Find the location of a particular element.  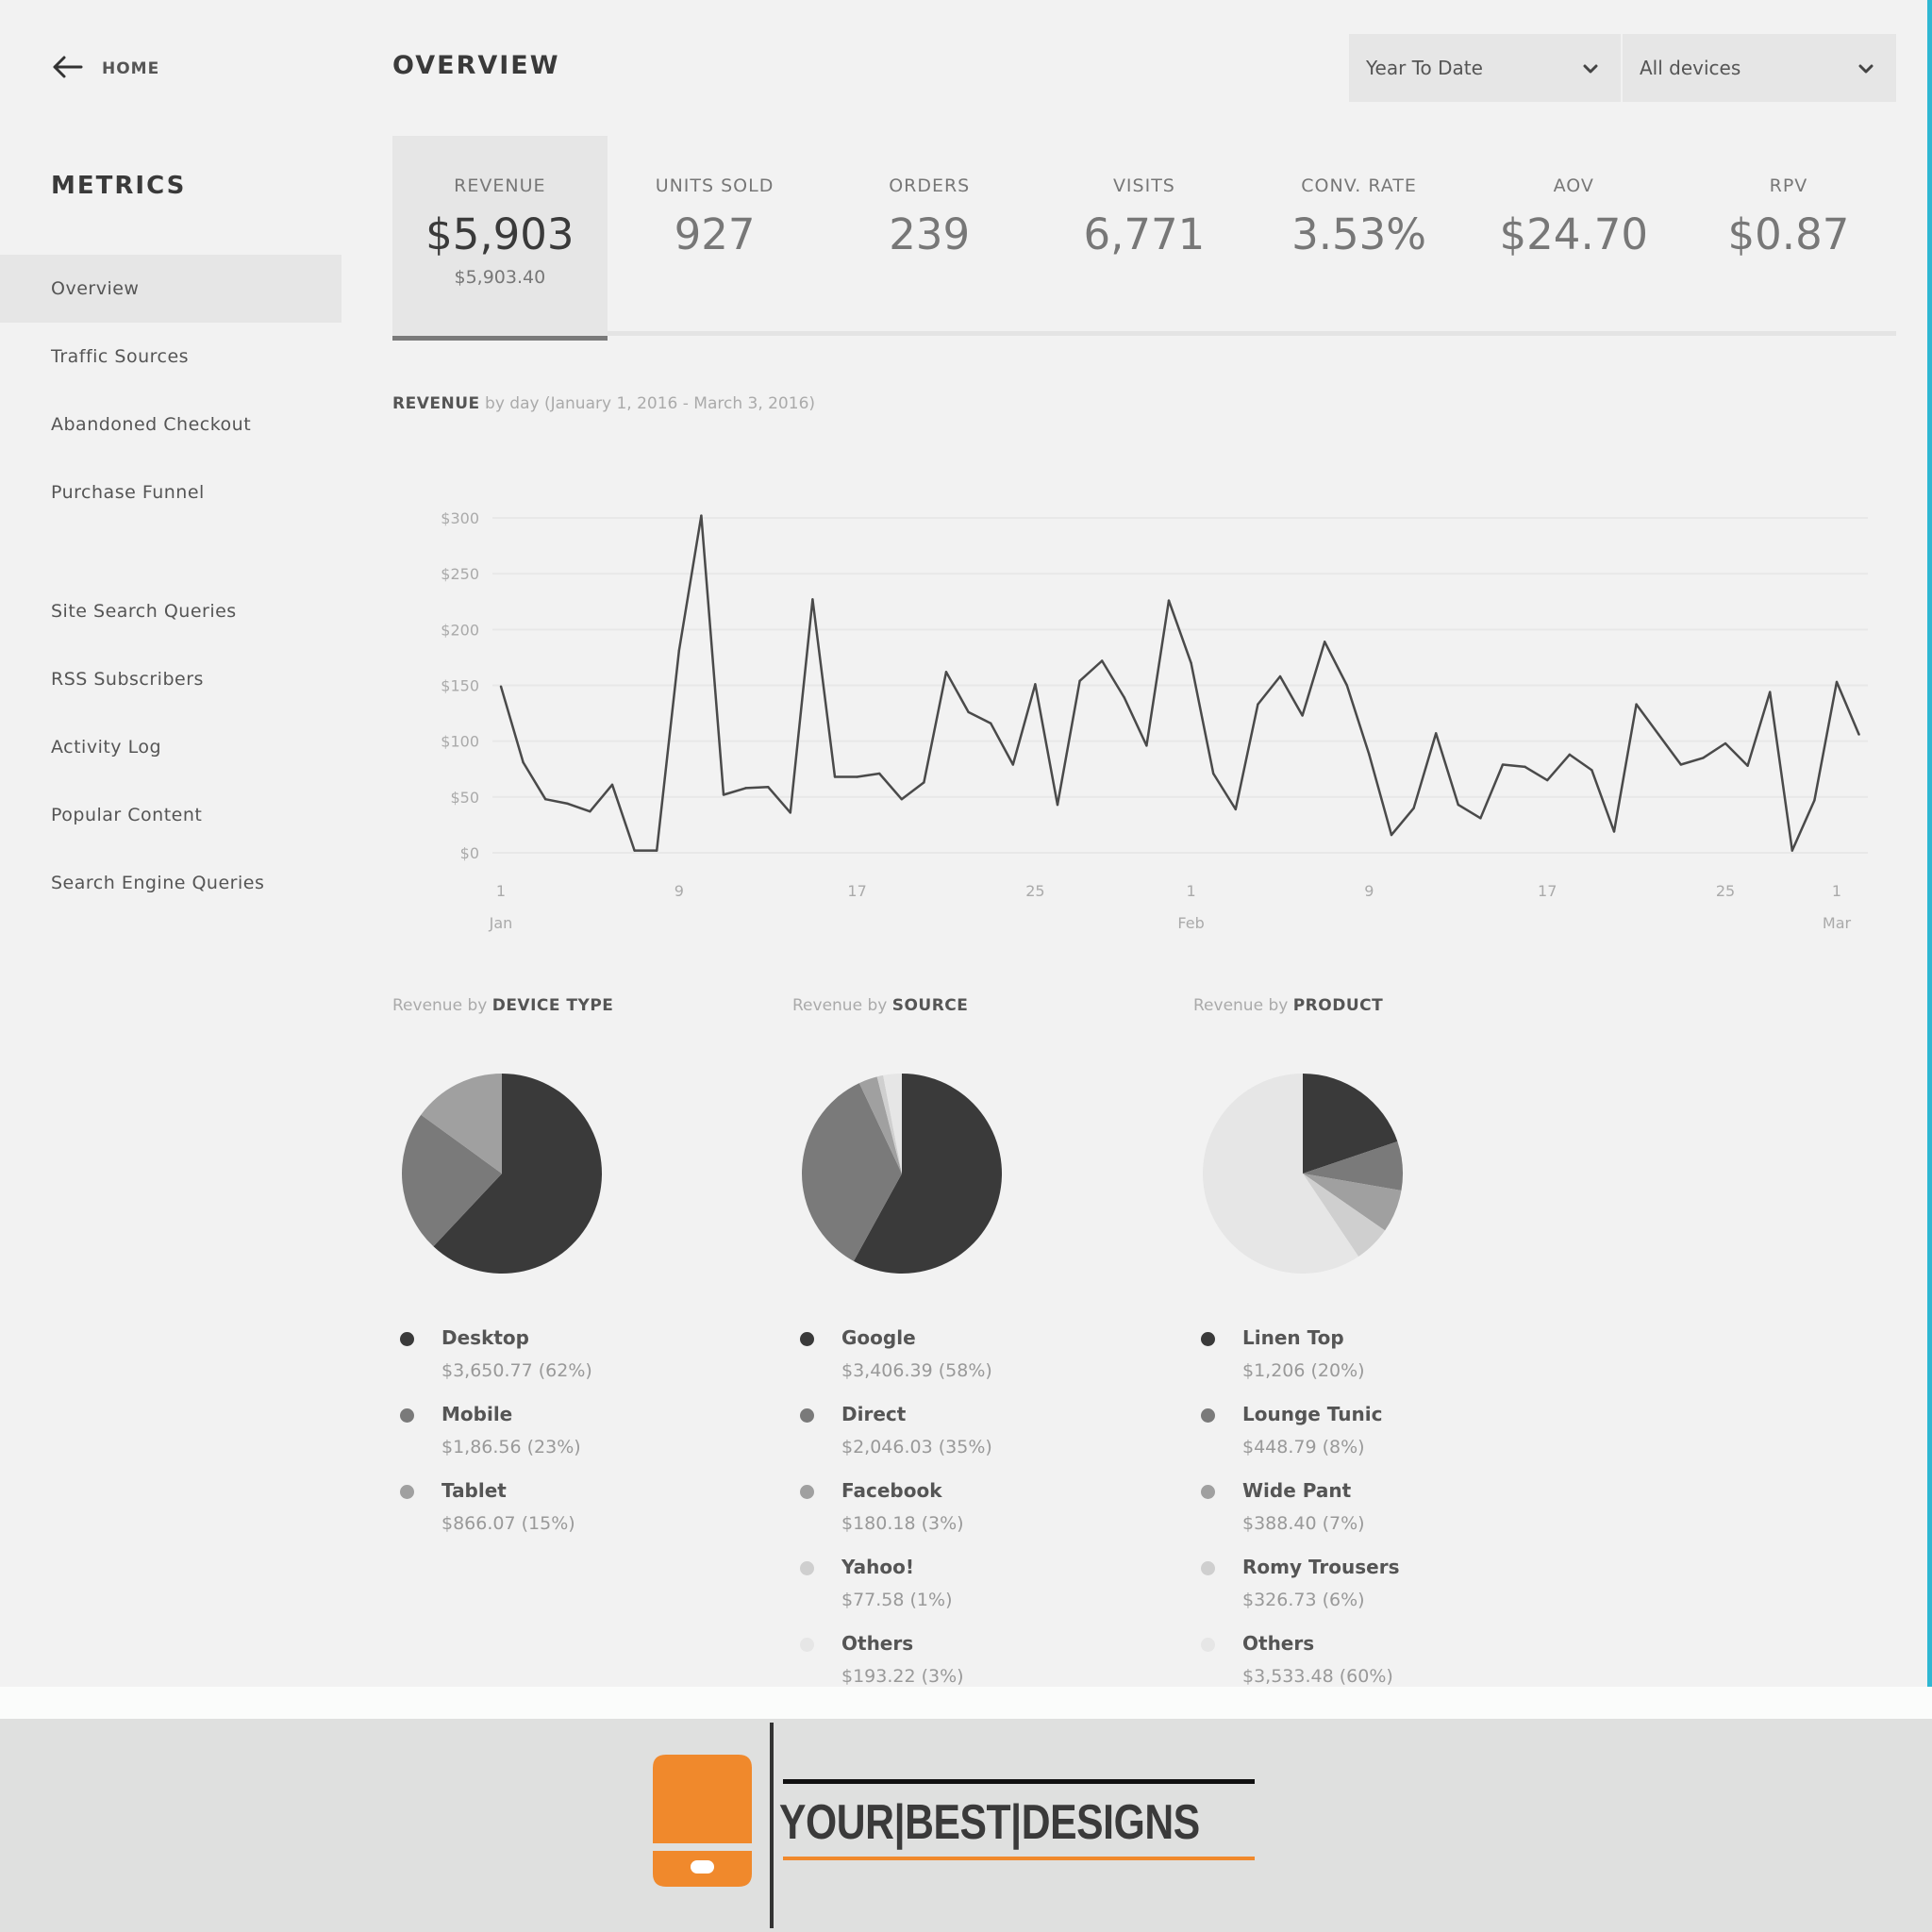

legend-value: $77.58 (1%) is located at coordinates (897, 1600).